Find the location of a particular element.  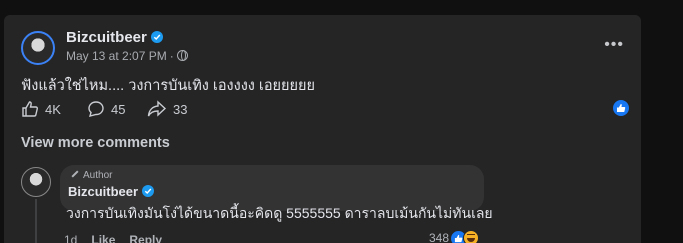

like-reaction-icon is located at coordinates (621, 108).